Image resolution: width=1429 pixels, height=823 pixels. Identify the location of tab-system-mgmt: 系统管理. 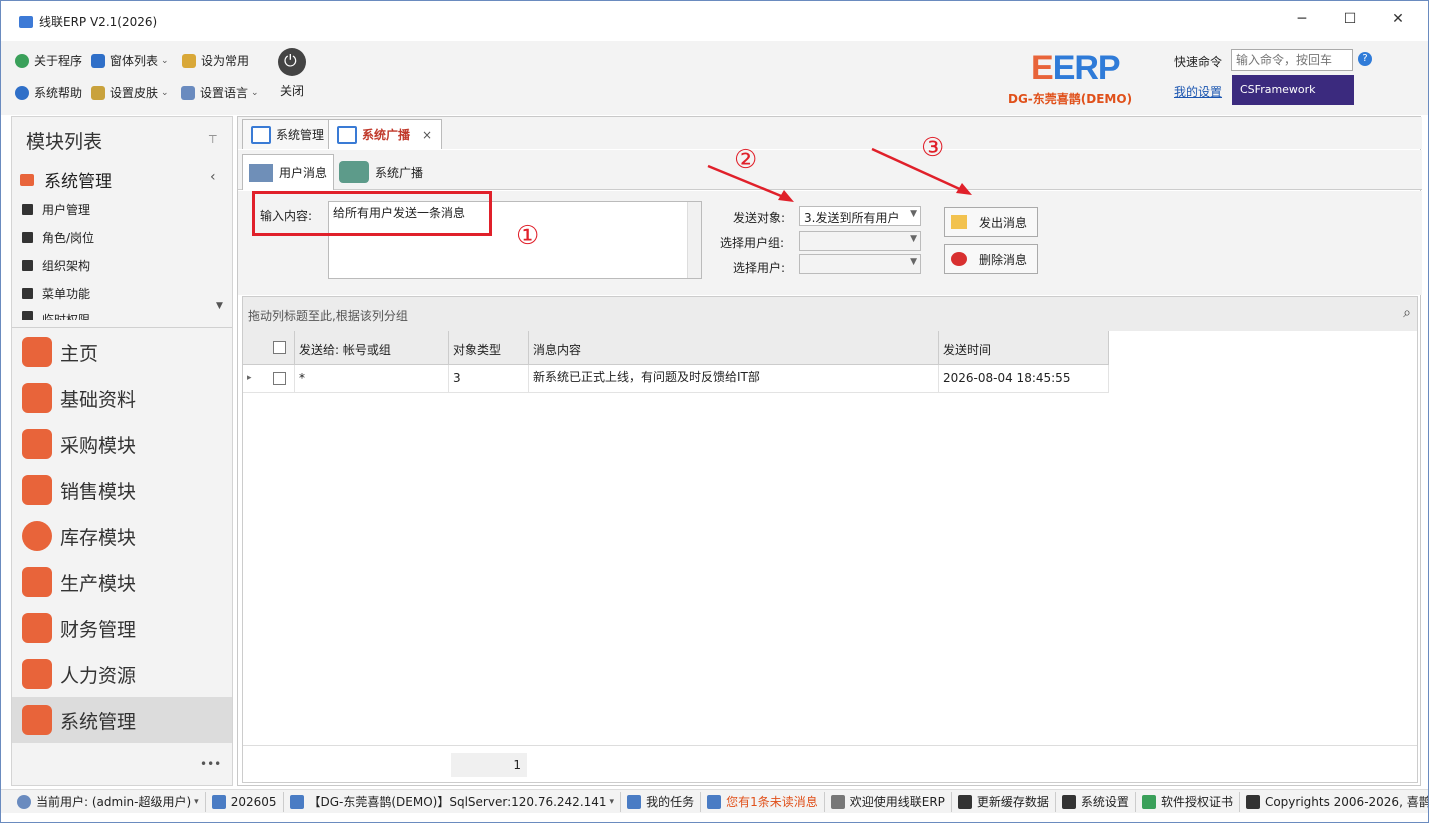
(288, 134).